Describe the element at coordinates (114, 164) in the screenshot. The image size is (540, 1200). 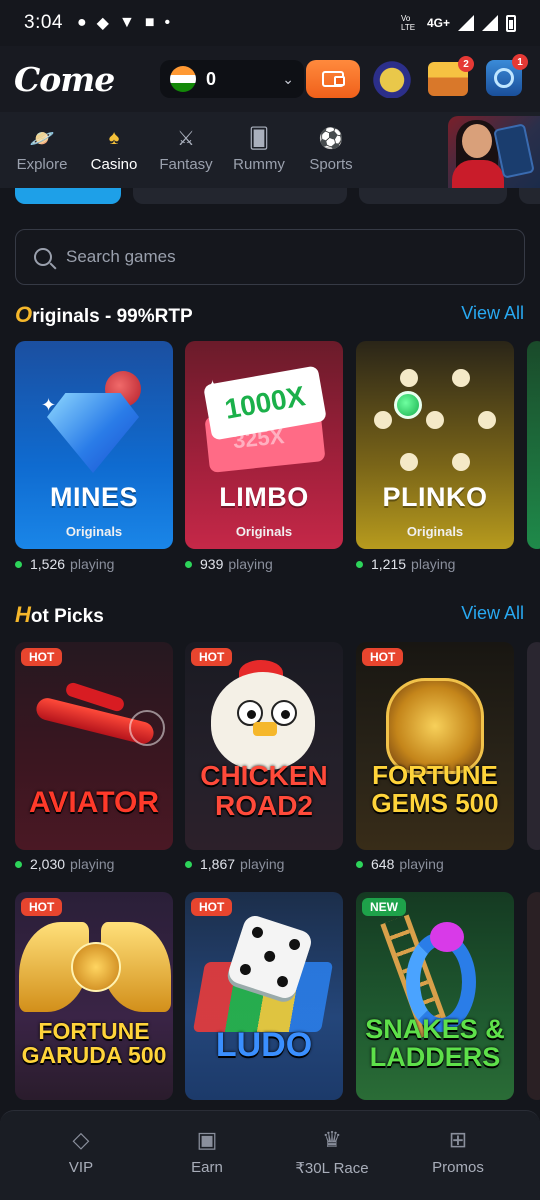
I see `tab-label: Casino` at that location.